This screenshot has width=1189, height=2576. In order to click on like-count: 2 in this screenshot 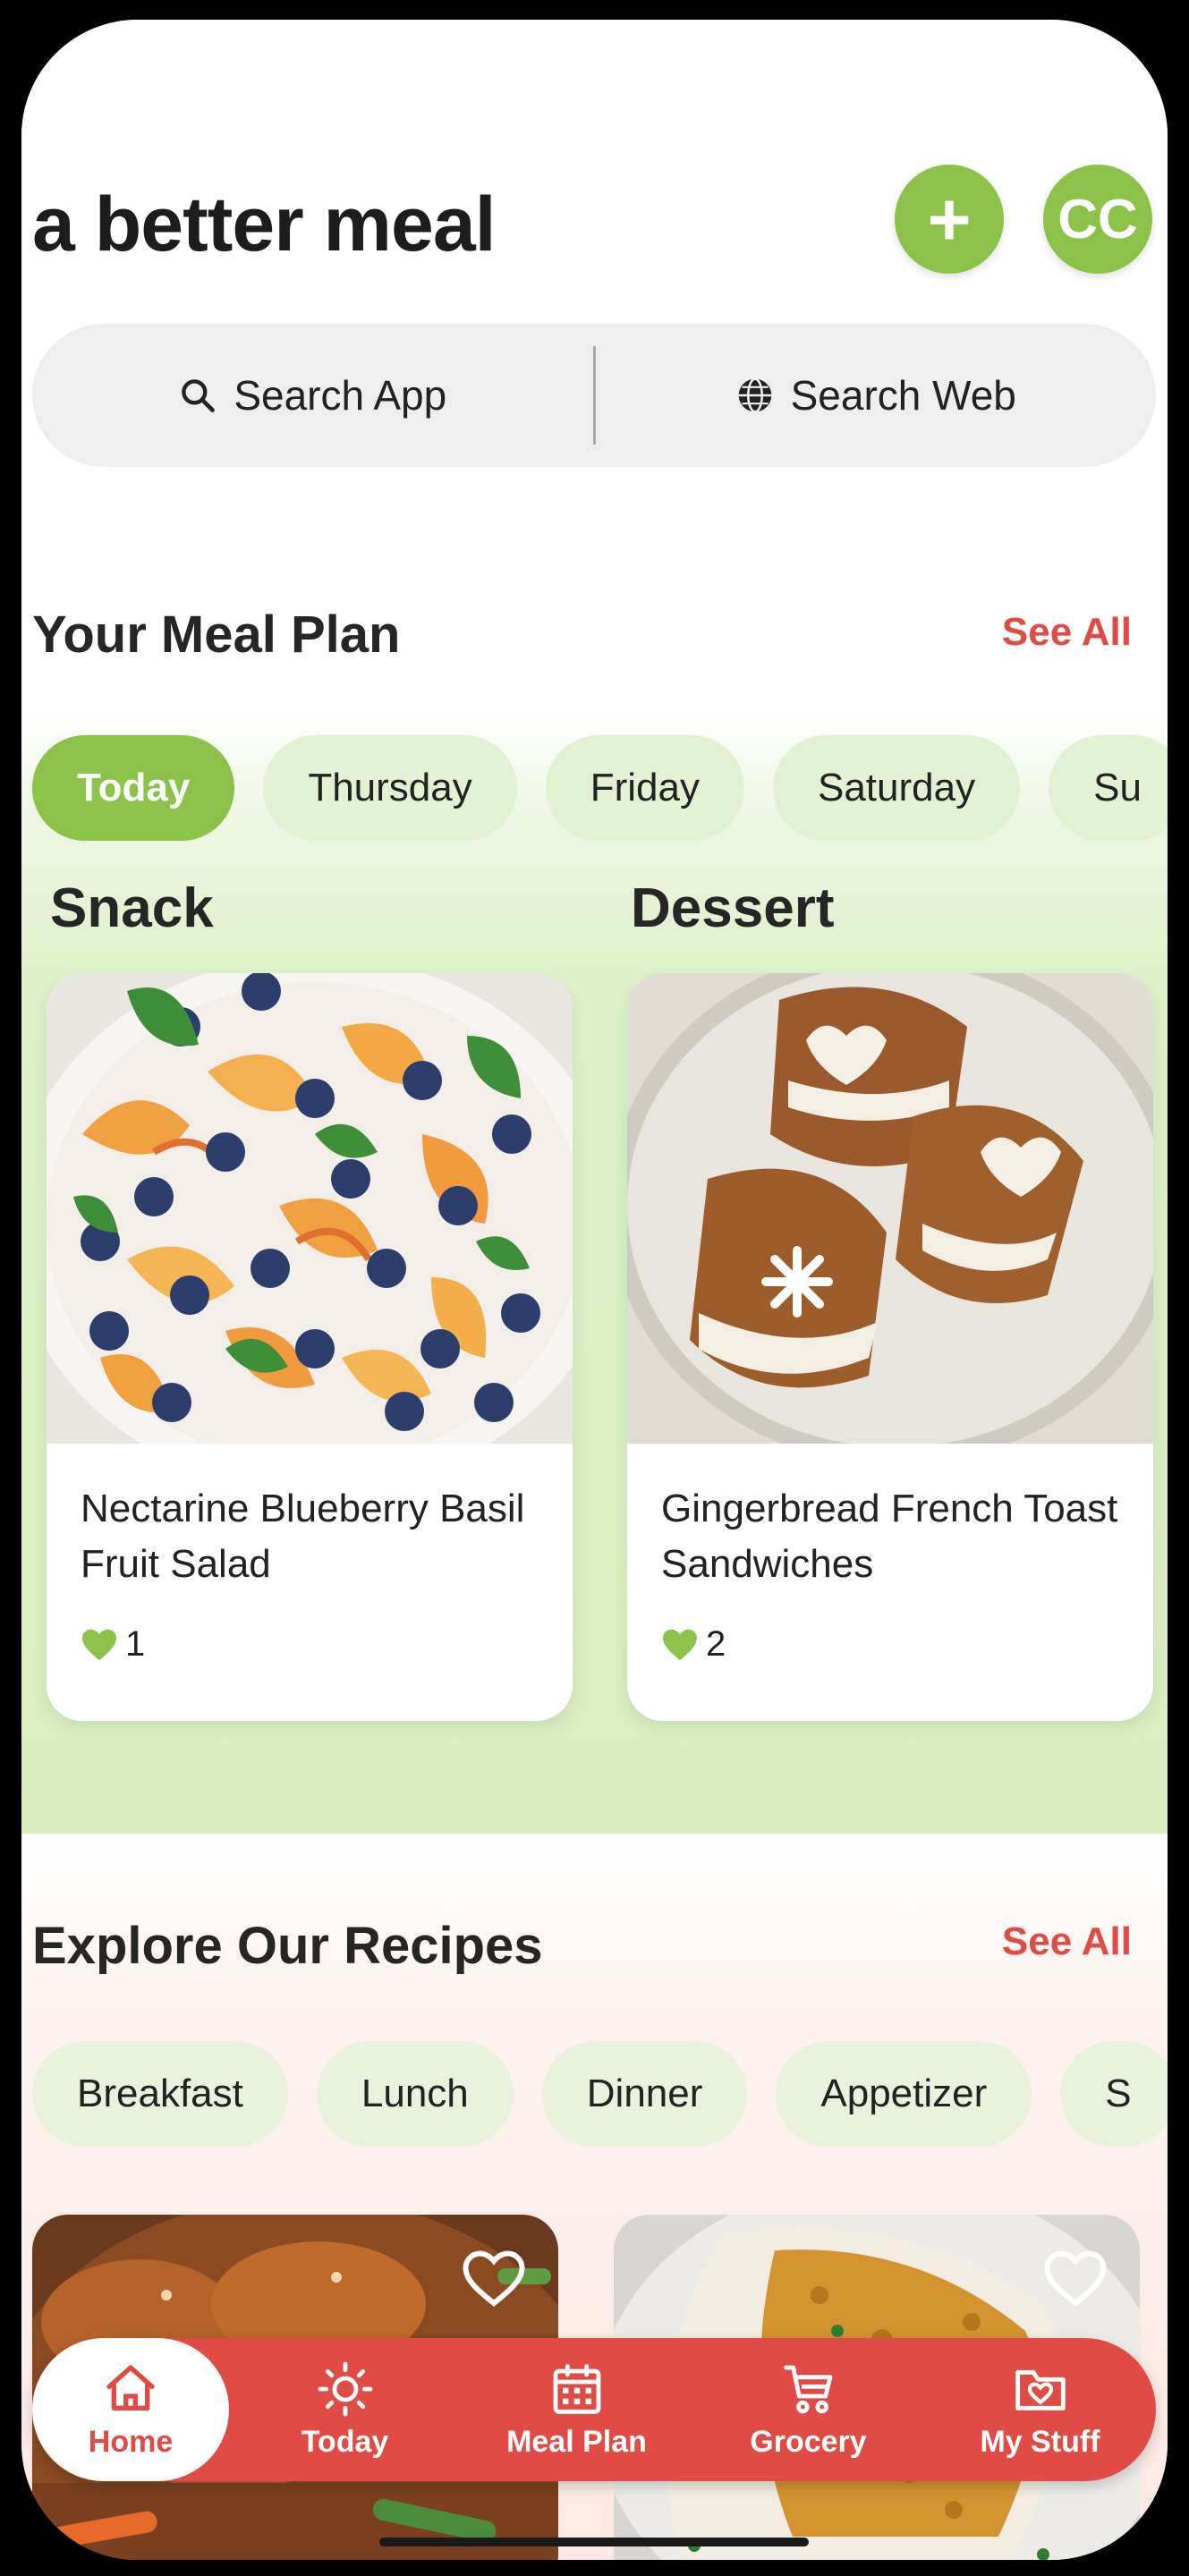, I will do `click(716, 1644)`.